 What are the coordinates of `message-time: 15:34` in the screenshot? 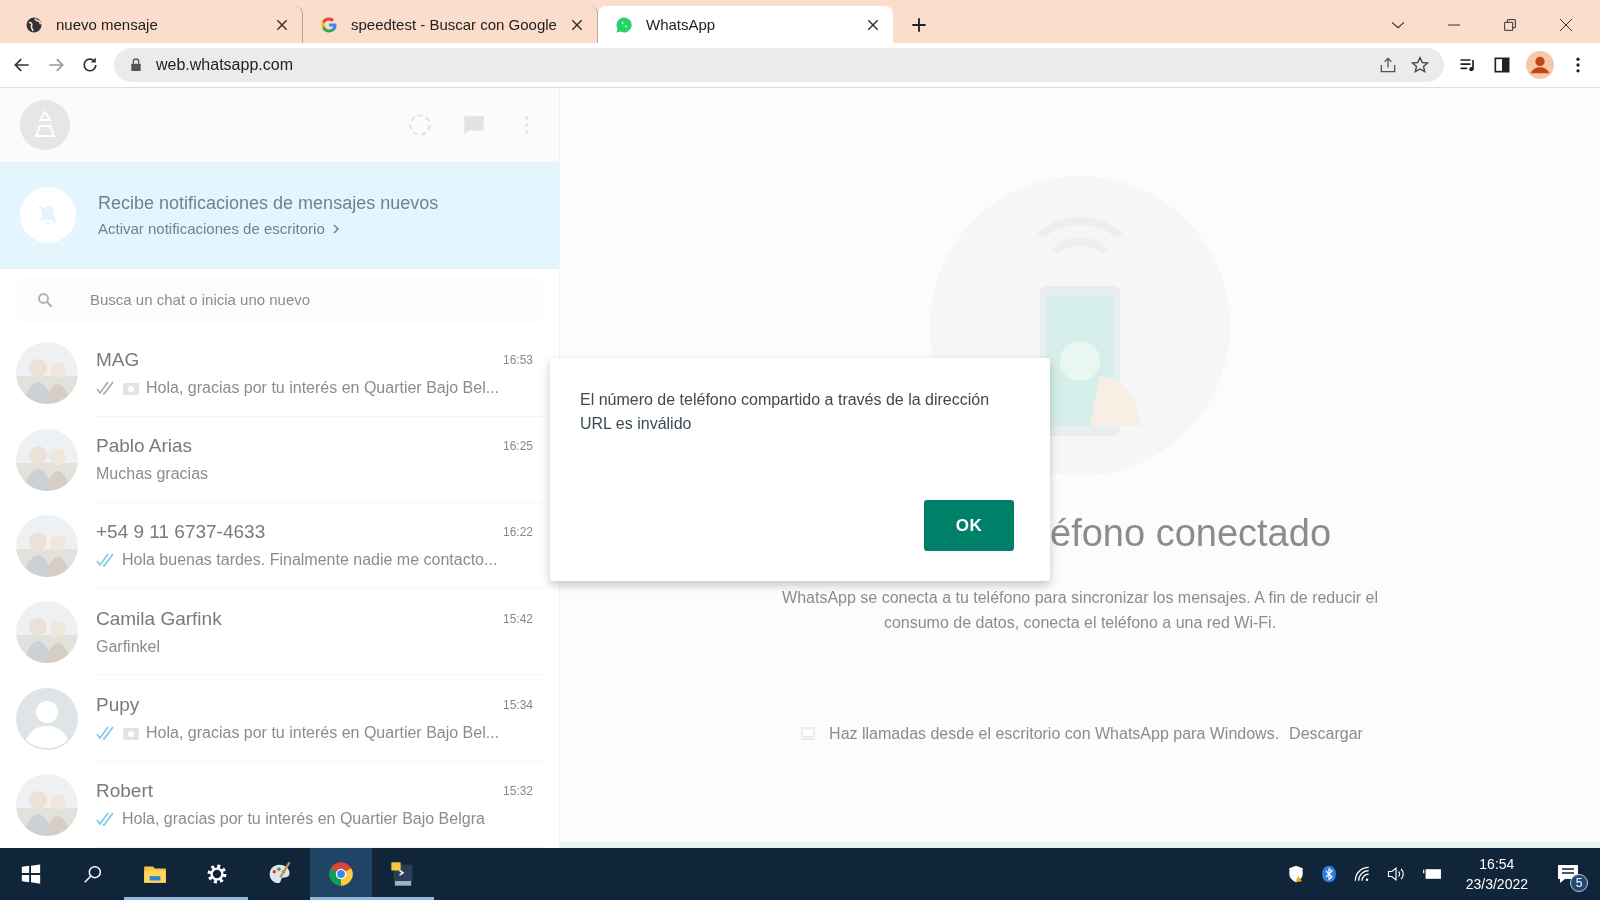 It's located at (517, 705).